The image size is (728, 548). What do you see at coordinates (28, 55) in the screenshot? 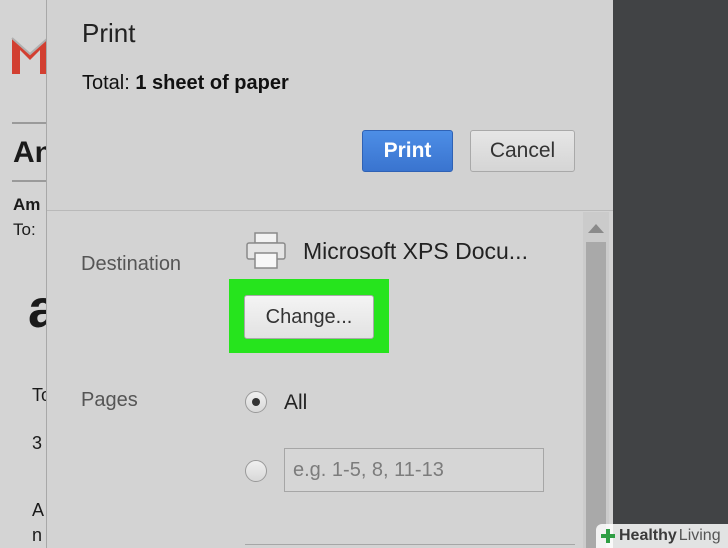
I see `gmail-logo-icon` at bounding box center [28, 55].